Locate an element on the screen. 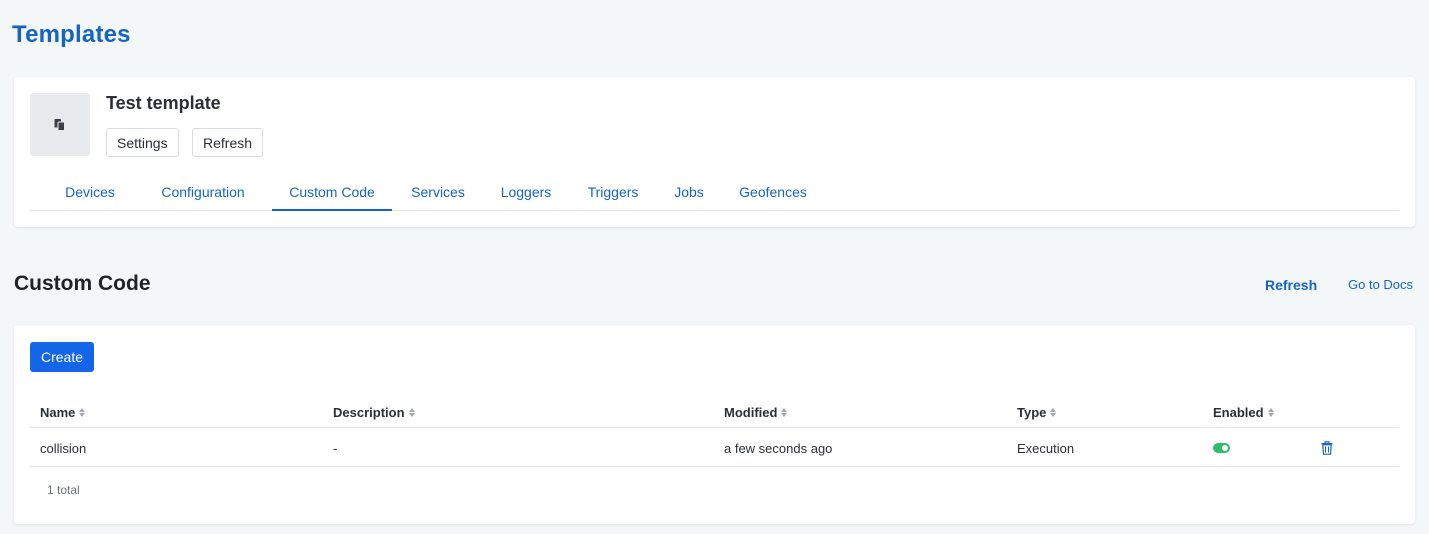  column-header-type: Type is located at coordinates (1037, 412).